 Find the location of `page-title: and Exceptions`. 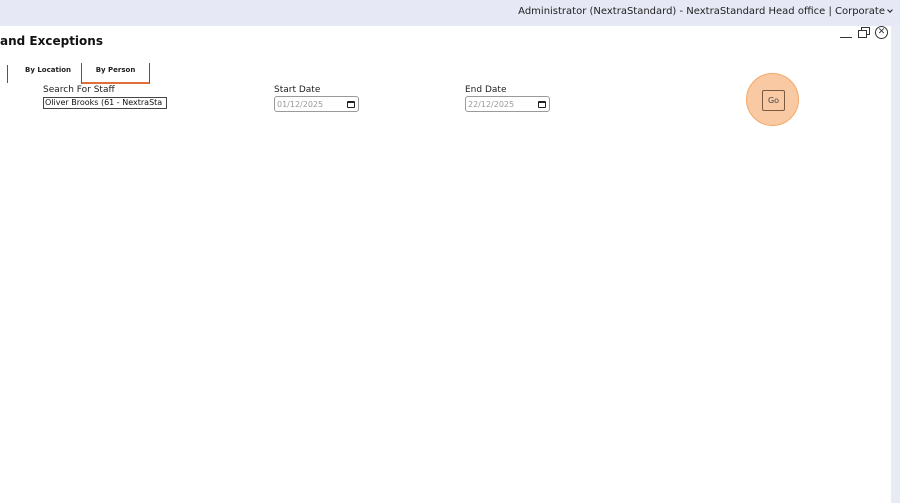

page-title: and Exceptions is located at coordinates (51, 41).